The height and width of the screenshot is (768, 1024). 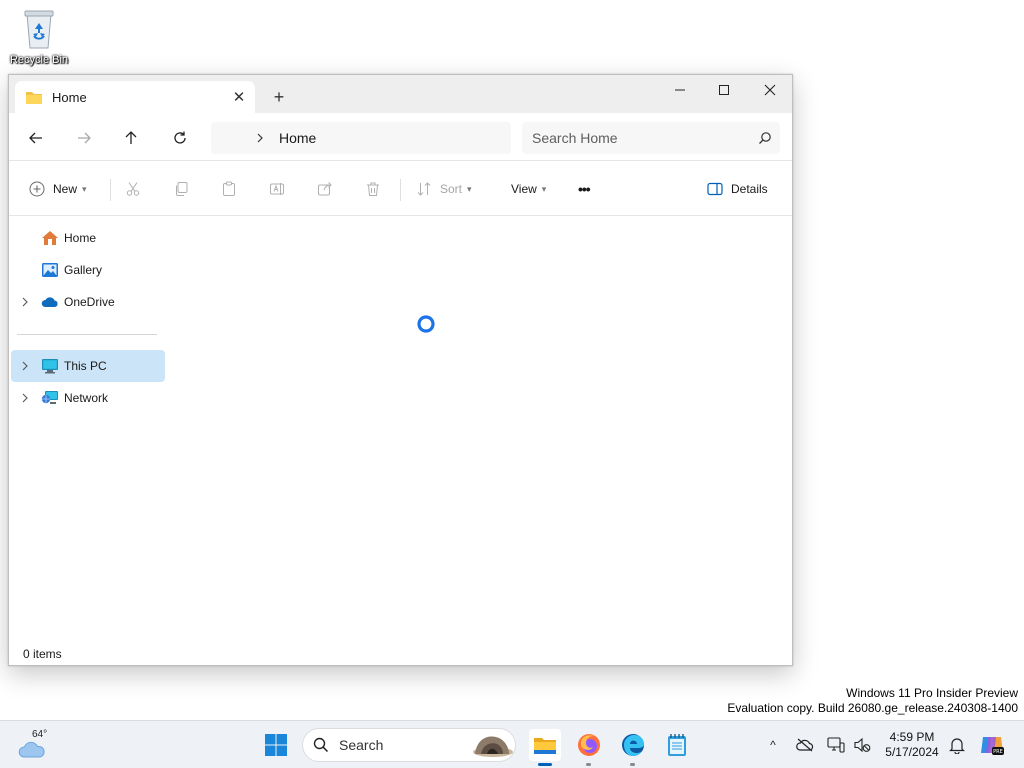 I want to click on delete-button, so click(x=373, y=189).